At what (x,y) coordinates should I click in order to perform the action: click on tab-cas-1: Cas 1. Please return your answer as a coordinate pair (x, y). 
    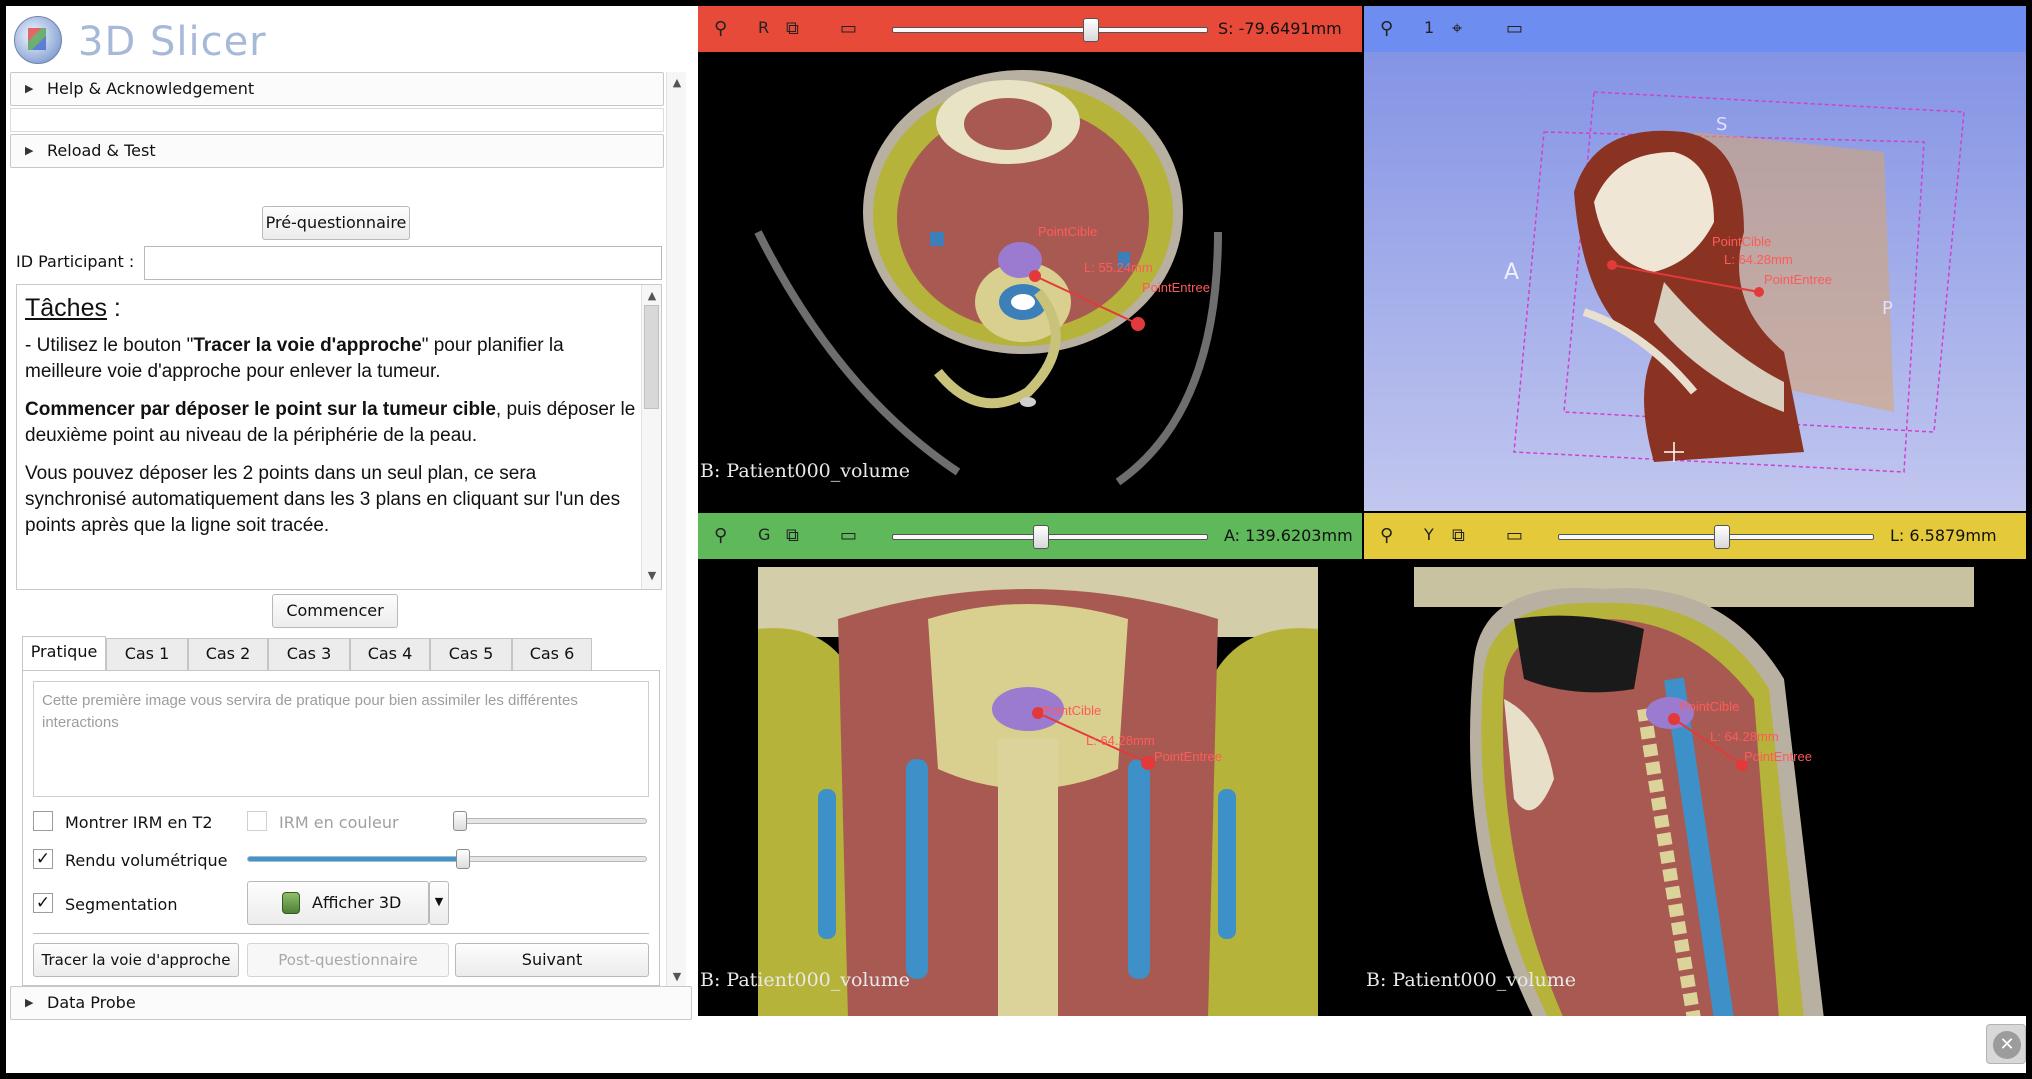
    Looking at the image, I should click on (147, 654).